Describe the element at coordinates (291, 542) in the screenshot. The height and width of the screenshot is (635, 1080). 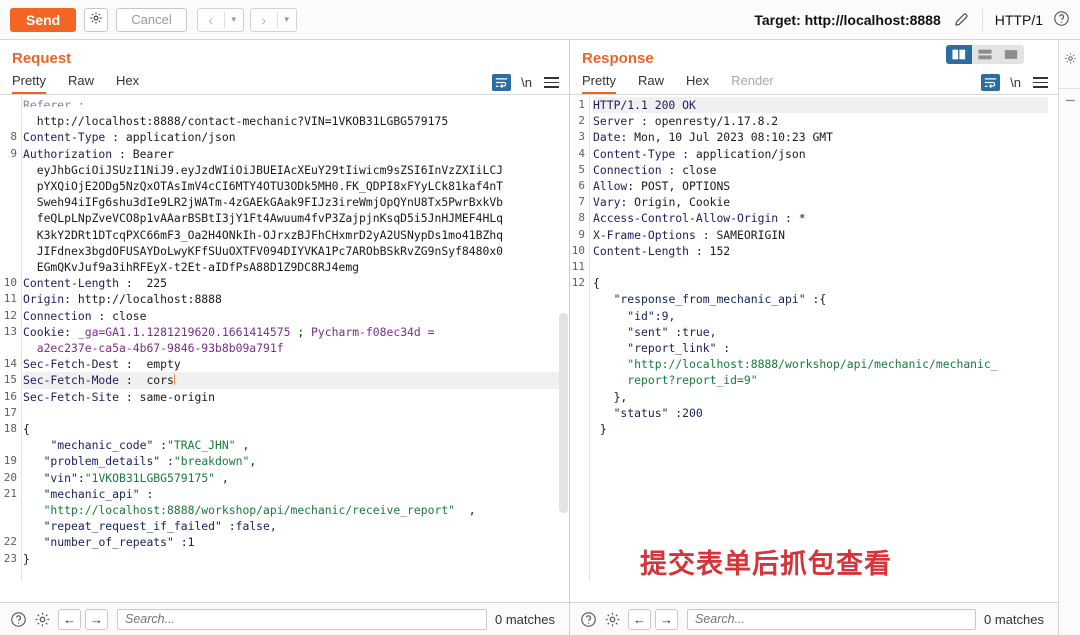
I see `code-line: "number_of_repeats" :1` at that location.